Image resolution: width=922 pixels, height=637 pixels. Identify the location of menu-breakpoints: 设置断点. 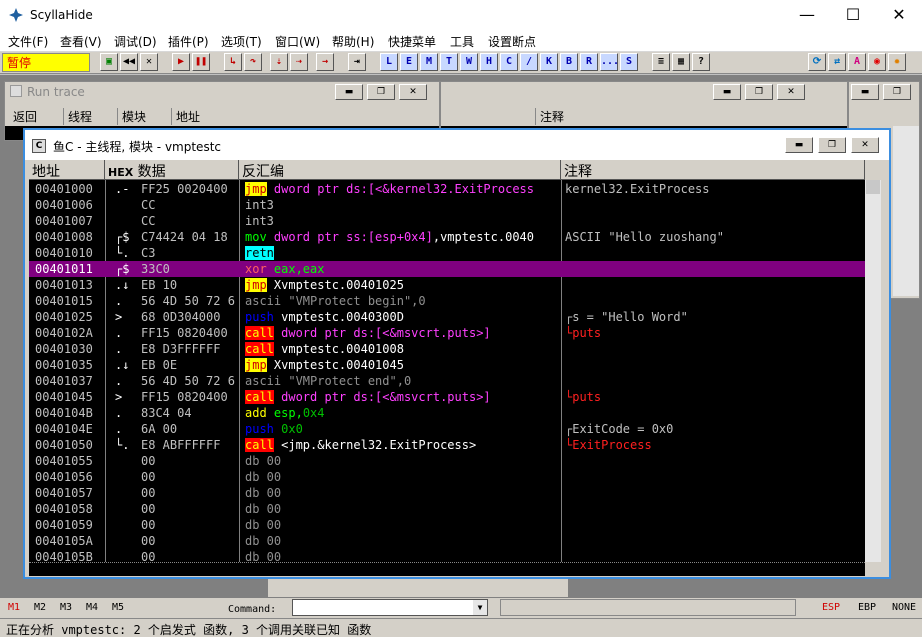
(512, 41).